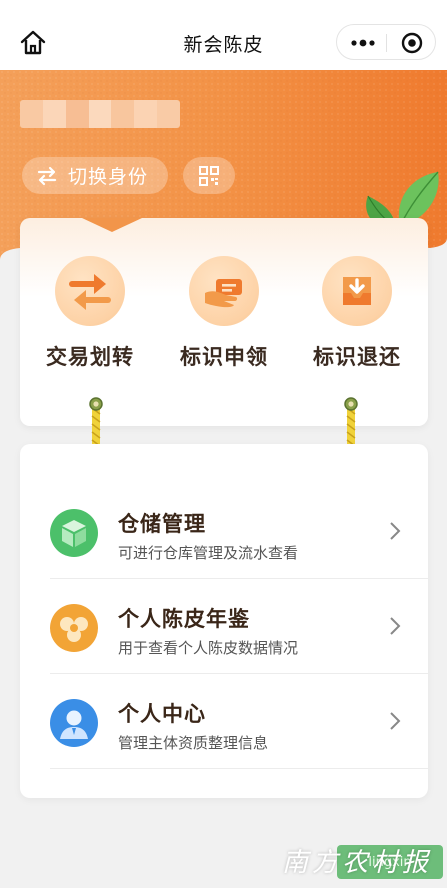 This screenshot has width=447, height=888. I want to click on watermark-text: 南方农村报, so click(357, 863).